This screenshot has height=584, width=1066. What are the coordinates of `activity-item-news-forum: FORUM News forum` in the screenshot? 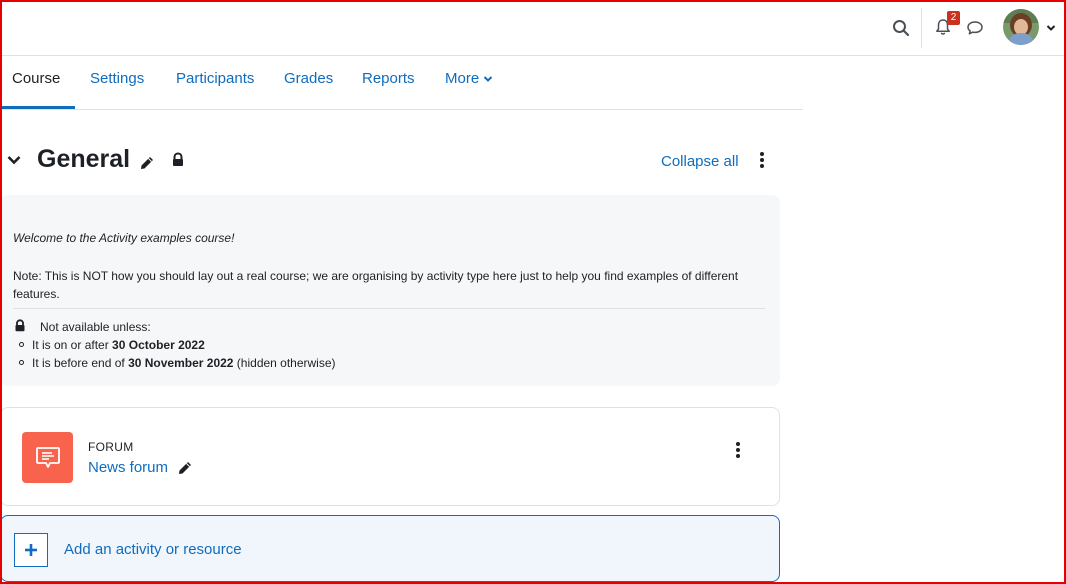 It's located at (390, 456).